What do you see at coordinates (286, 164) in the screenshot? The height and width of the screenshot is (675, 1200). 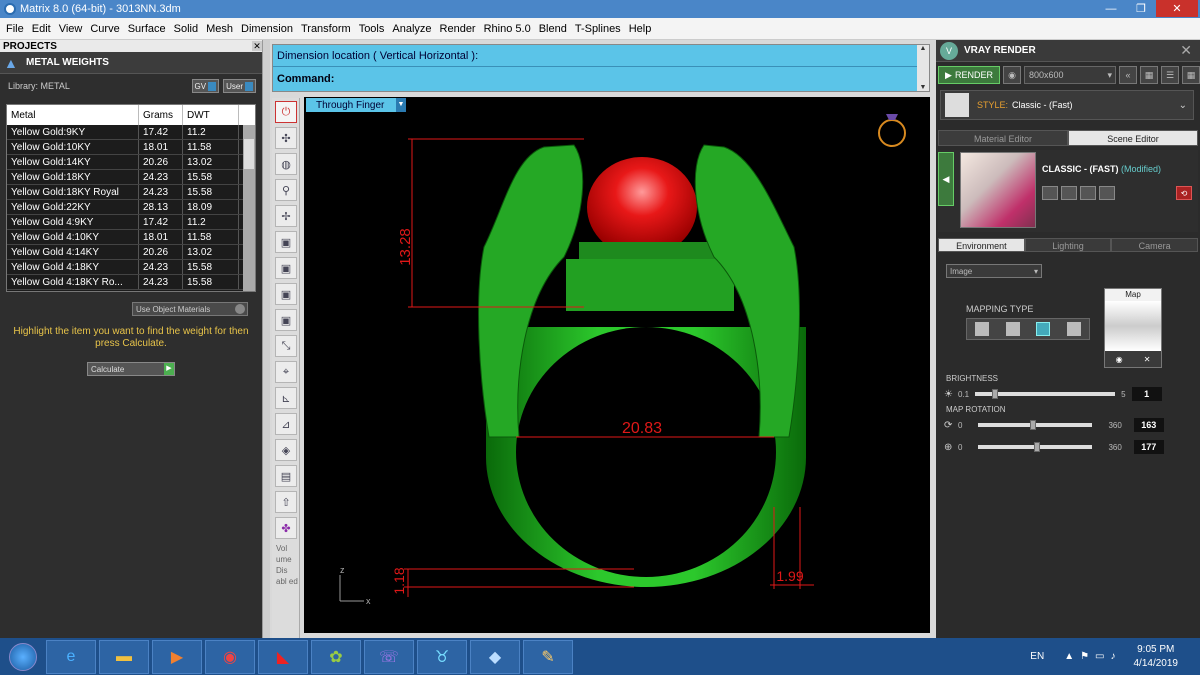 I see `sphere-icon: ◍` at bounding box center [286, 164].